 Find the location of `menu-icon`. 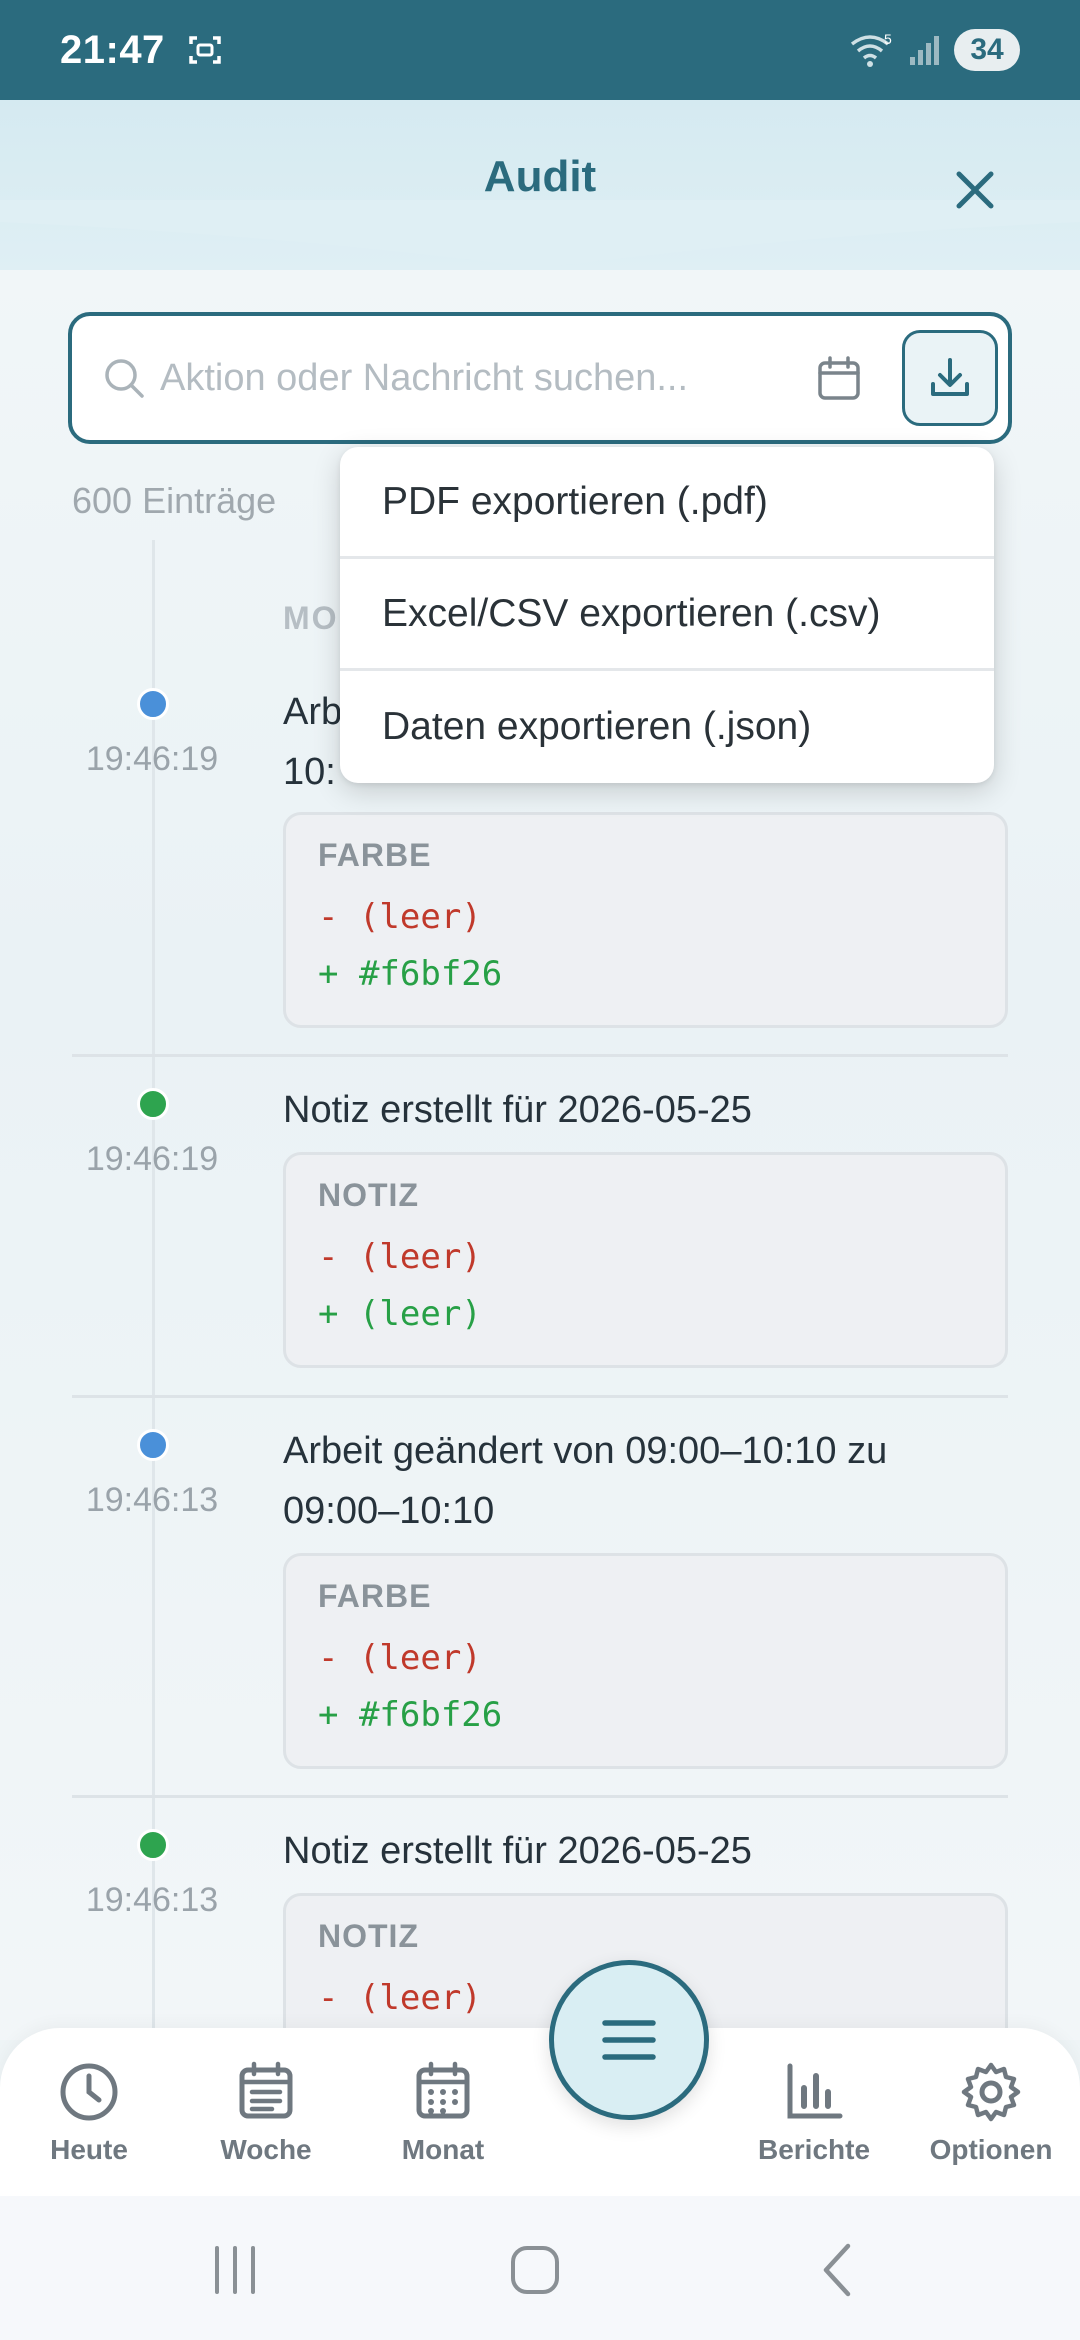

menu-icon is located at coordinates (629, 2040).